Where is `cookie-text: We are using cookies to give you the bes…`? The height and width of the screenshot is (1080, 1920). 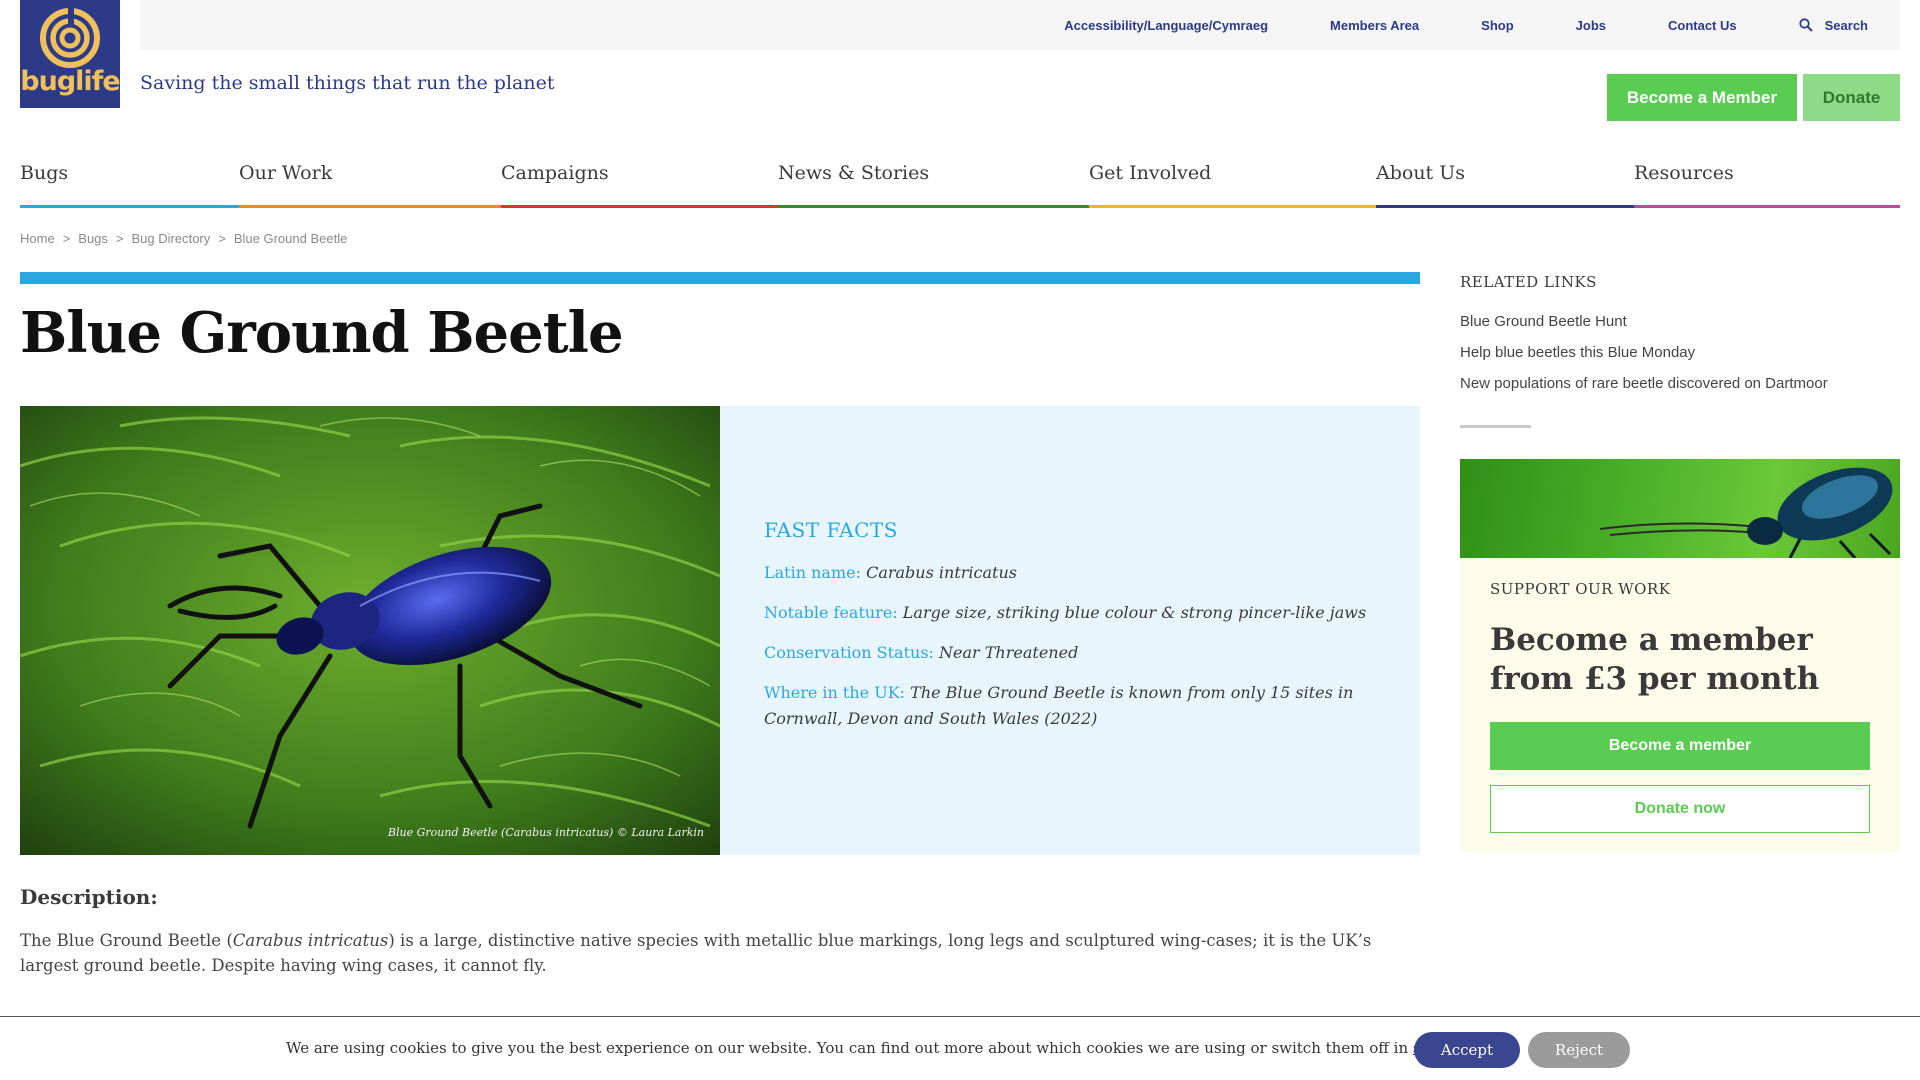
cookie-text: We are using cookies to give you the bes… is located at coordinates (849, 1048).